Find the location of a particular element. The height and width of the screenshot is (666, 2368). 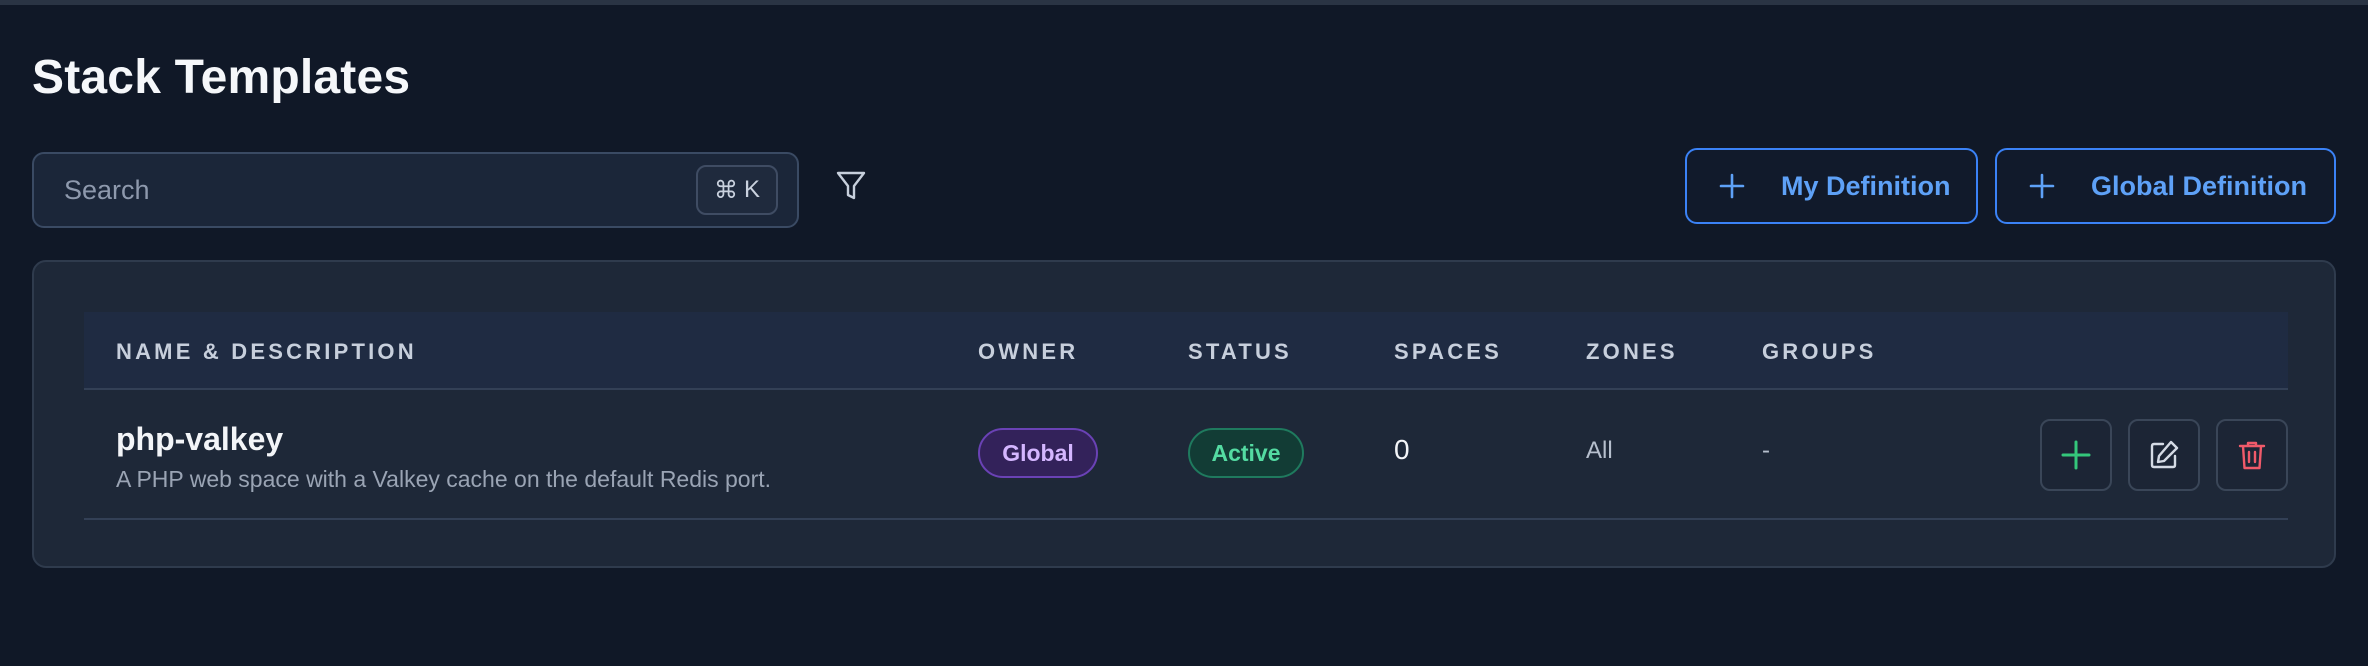

add-my-definition-button: My Definition is located at coordinates (1831, 186).